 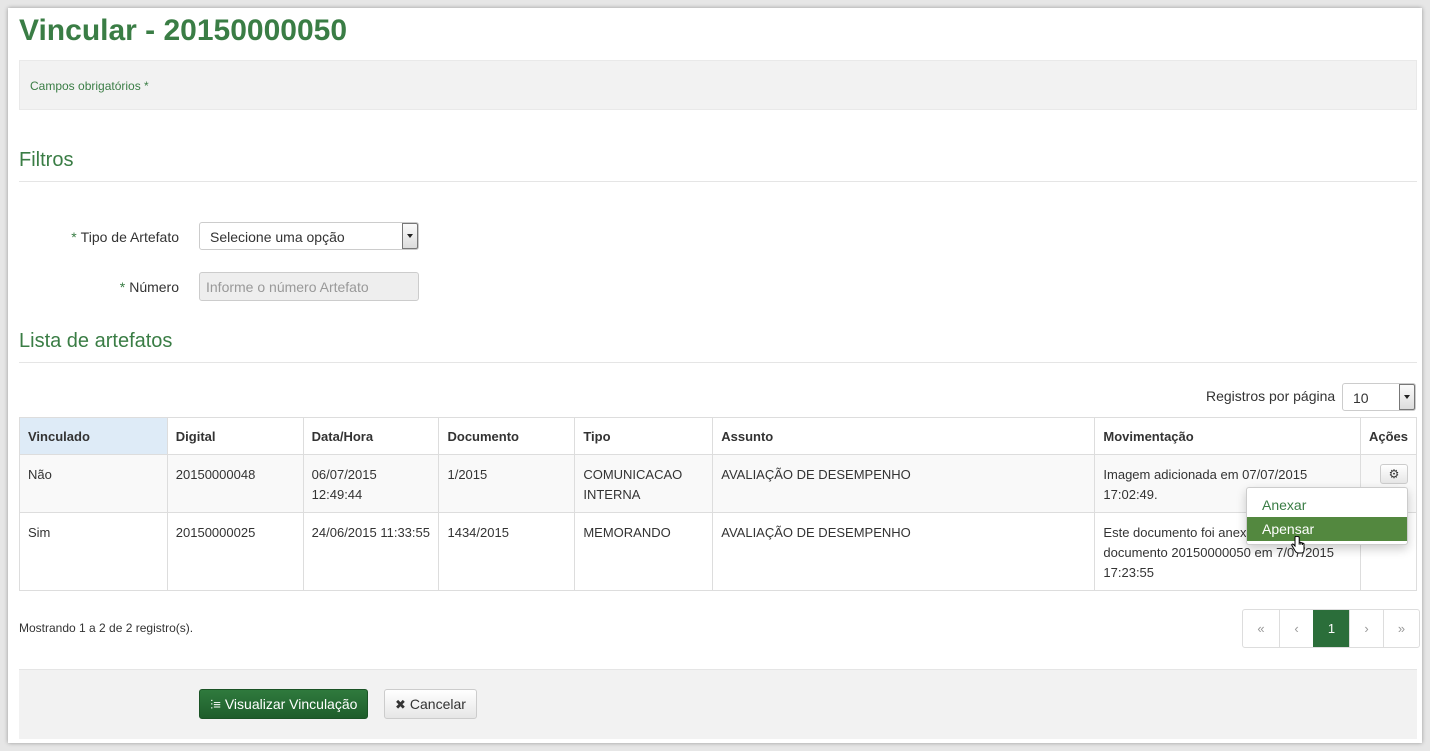 What do you see at coordinates (129, 237) in the screenshot?
I see `tipo-artefato-label-text: Tipo de Artefato` at bounding box center [129, 237].